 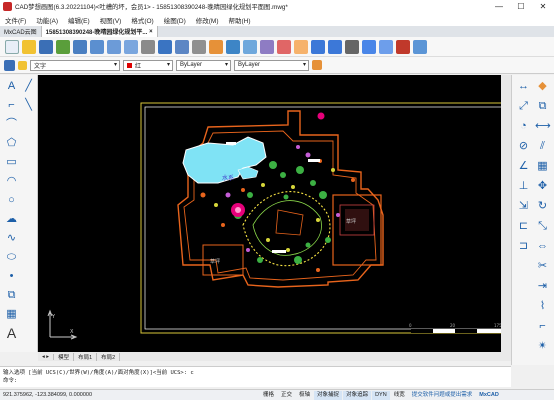 What do you see at coordinates (284, 46) in the screenshot?
I see `match-prop-icon` at bounding box center [284, 46].